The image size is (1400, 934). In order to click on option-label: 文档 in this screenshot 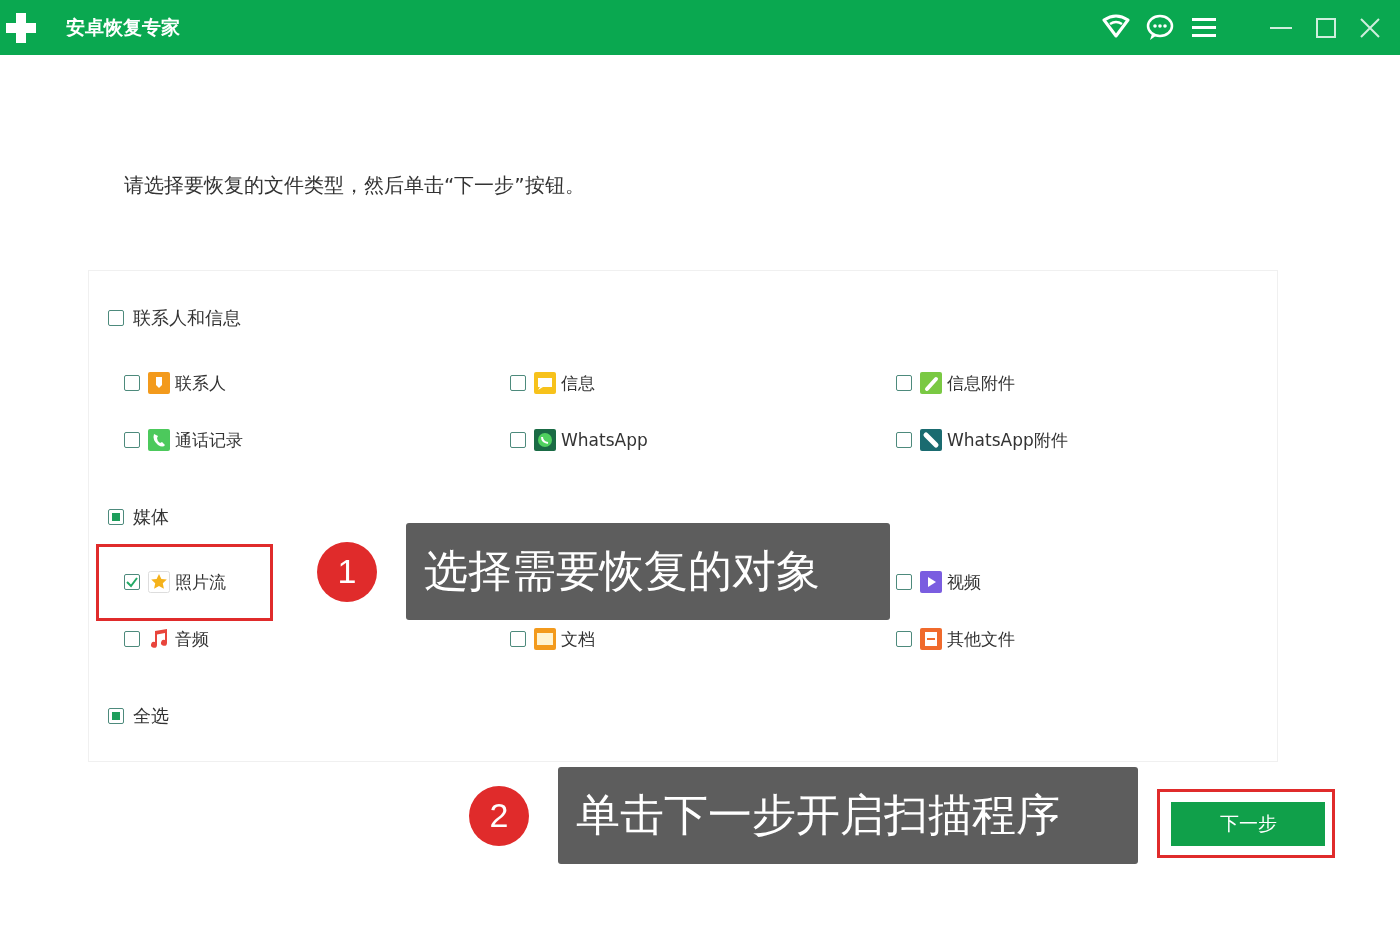, I will do `click(578, 639)`.